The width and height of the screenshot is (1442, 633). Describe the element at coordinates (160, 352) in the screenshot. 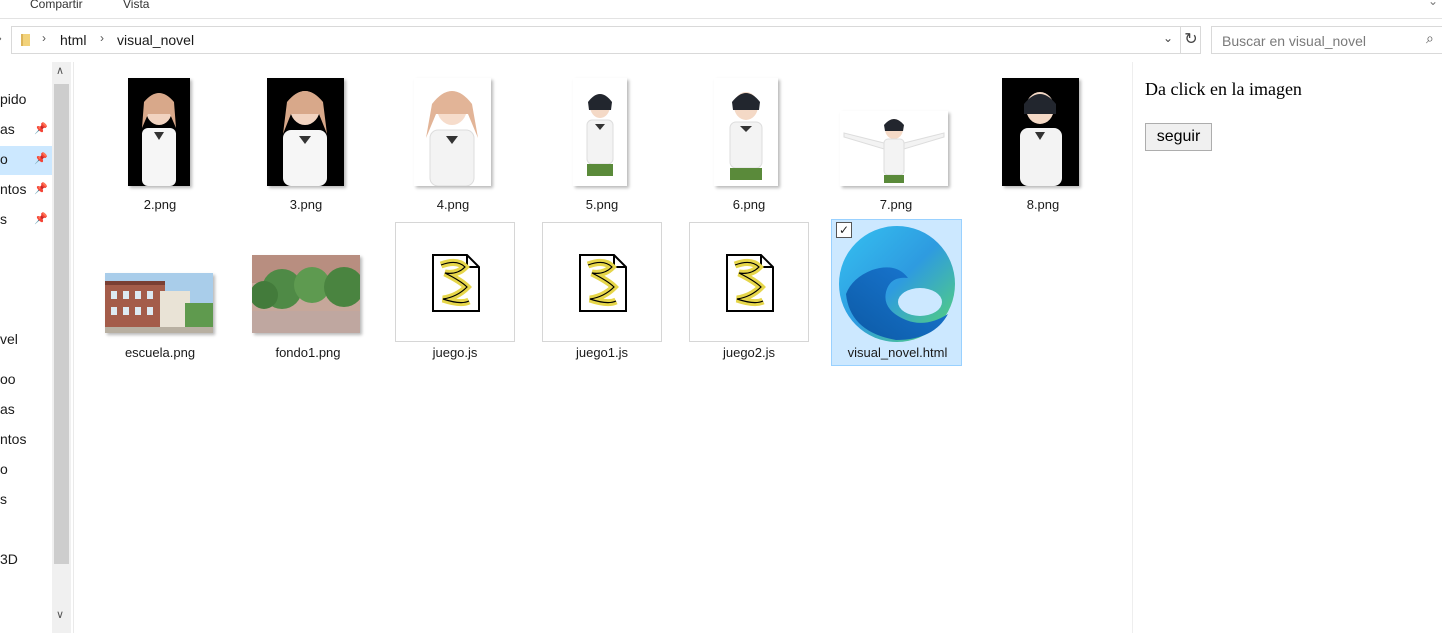

I see `file-name: escuela.png` at that location.